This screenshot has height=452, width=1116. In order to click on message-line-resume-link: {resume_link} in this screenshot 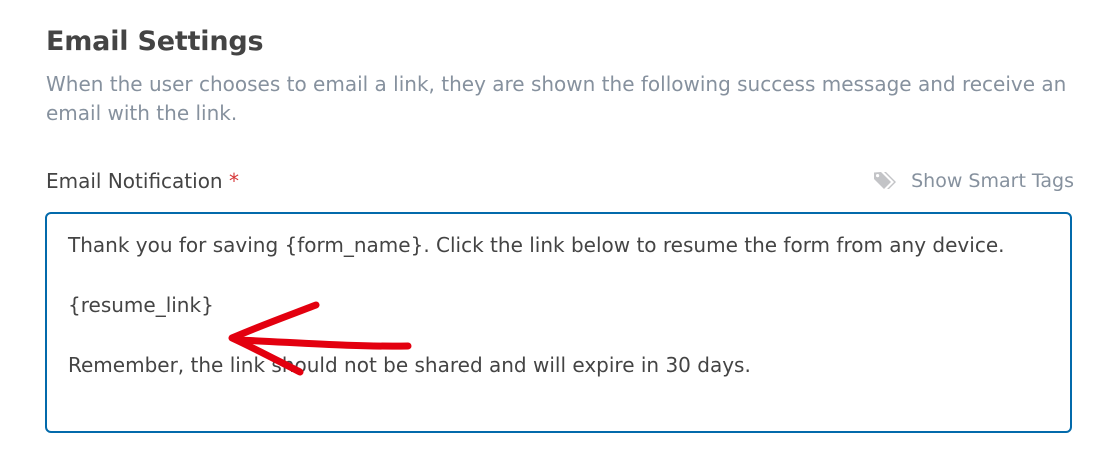, I will do `click(141, 305)`.